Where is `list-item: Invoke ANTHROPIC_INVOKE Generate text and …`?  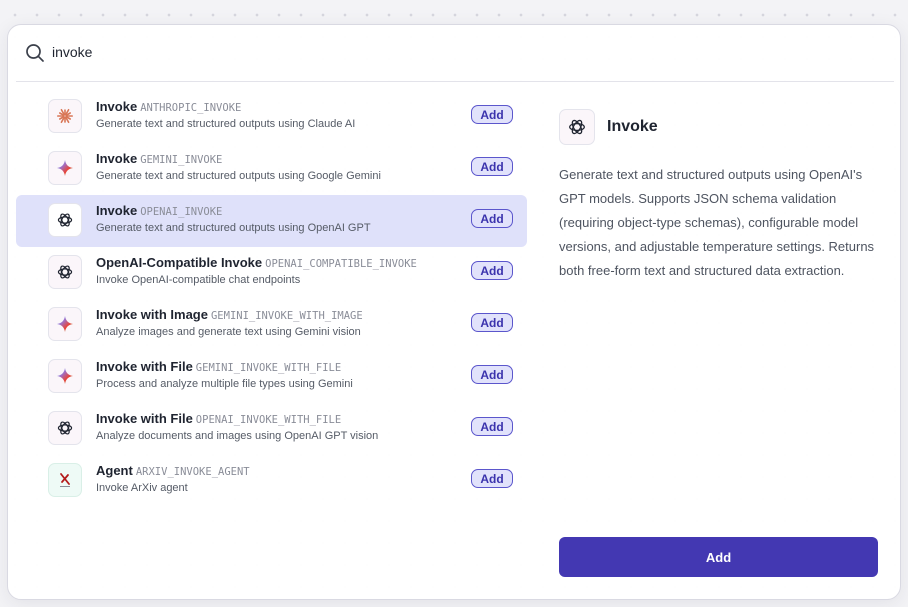 list-item: Invoke ANTHROPIC_INVOKE Generate text and … is located at coordinates (271, 117).